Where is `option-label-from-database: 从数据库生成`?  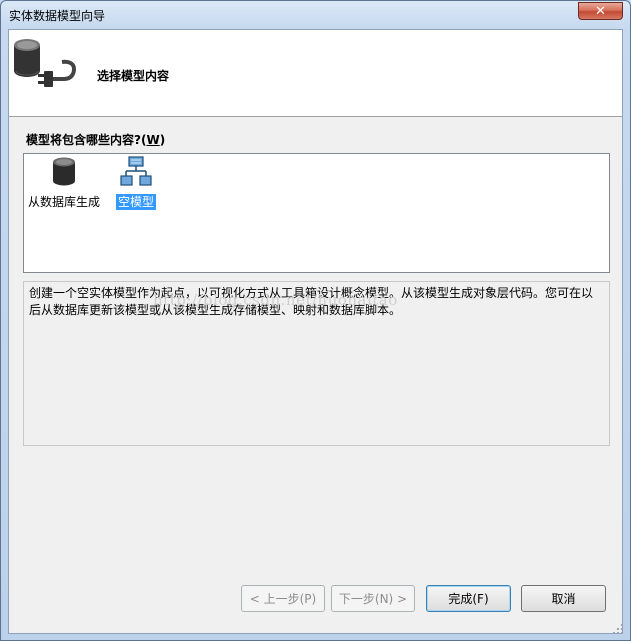
option-label-from-database: 从数据库生成 is located at coordinates (63, 202).